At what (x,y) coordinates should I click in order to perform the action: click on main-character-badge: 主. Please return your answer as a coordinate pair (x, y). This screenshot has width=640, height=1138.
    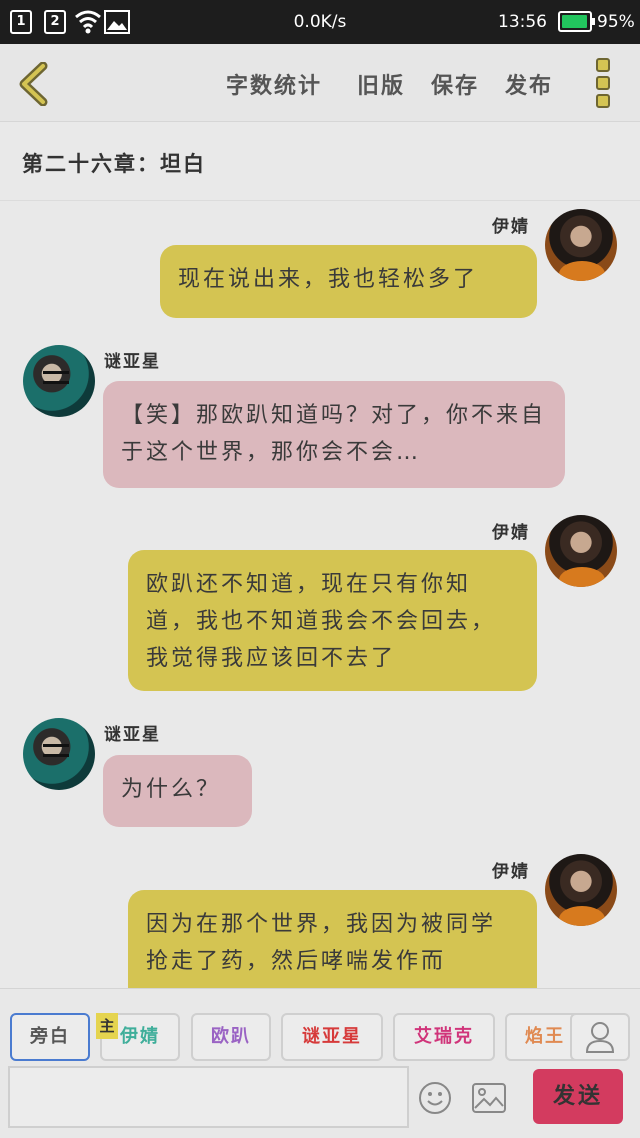
    Looking at the image, I should click on (107, 1026).